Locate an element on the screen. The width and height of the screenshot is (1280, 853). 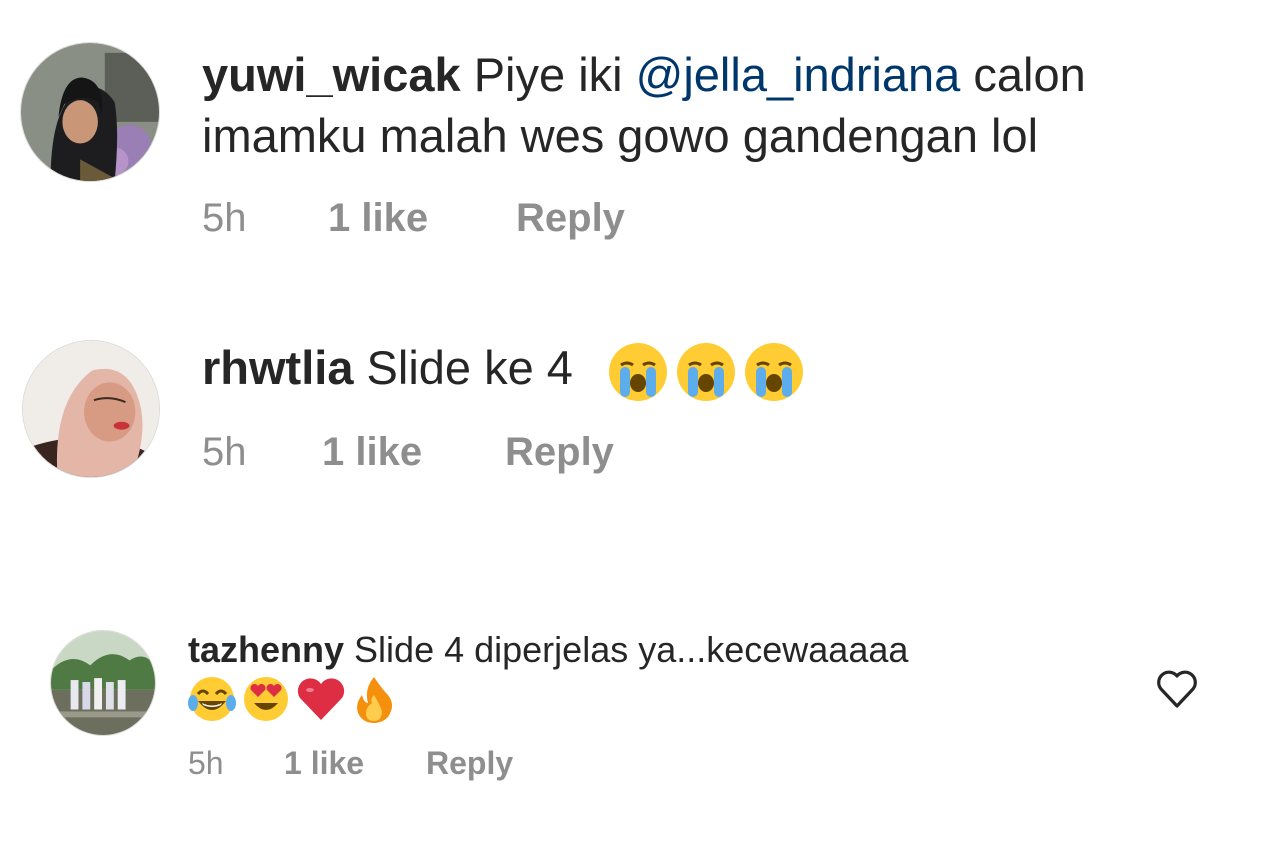
fire-icon is located at coordinates (374, 699).